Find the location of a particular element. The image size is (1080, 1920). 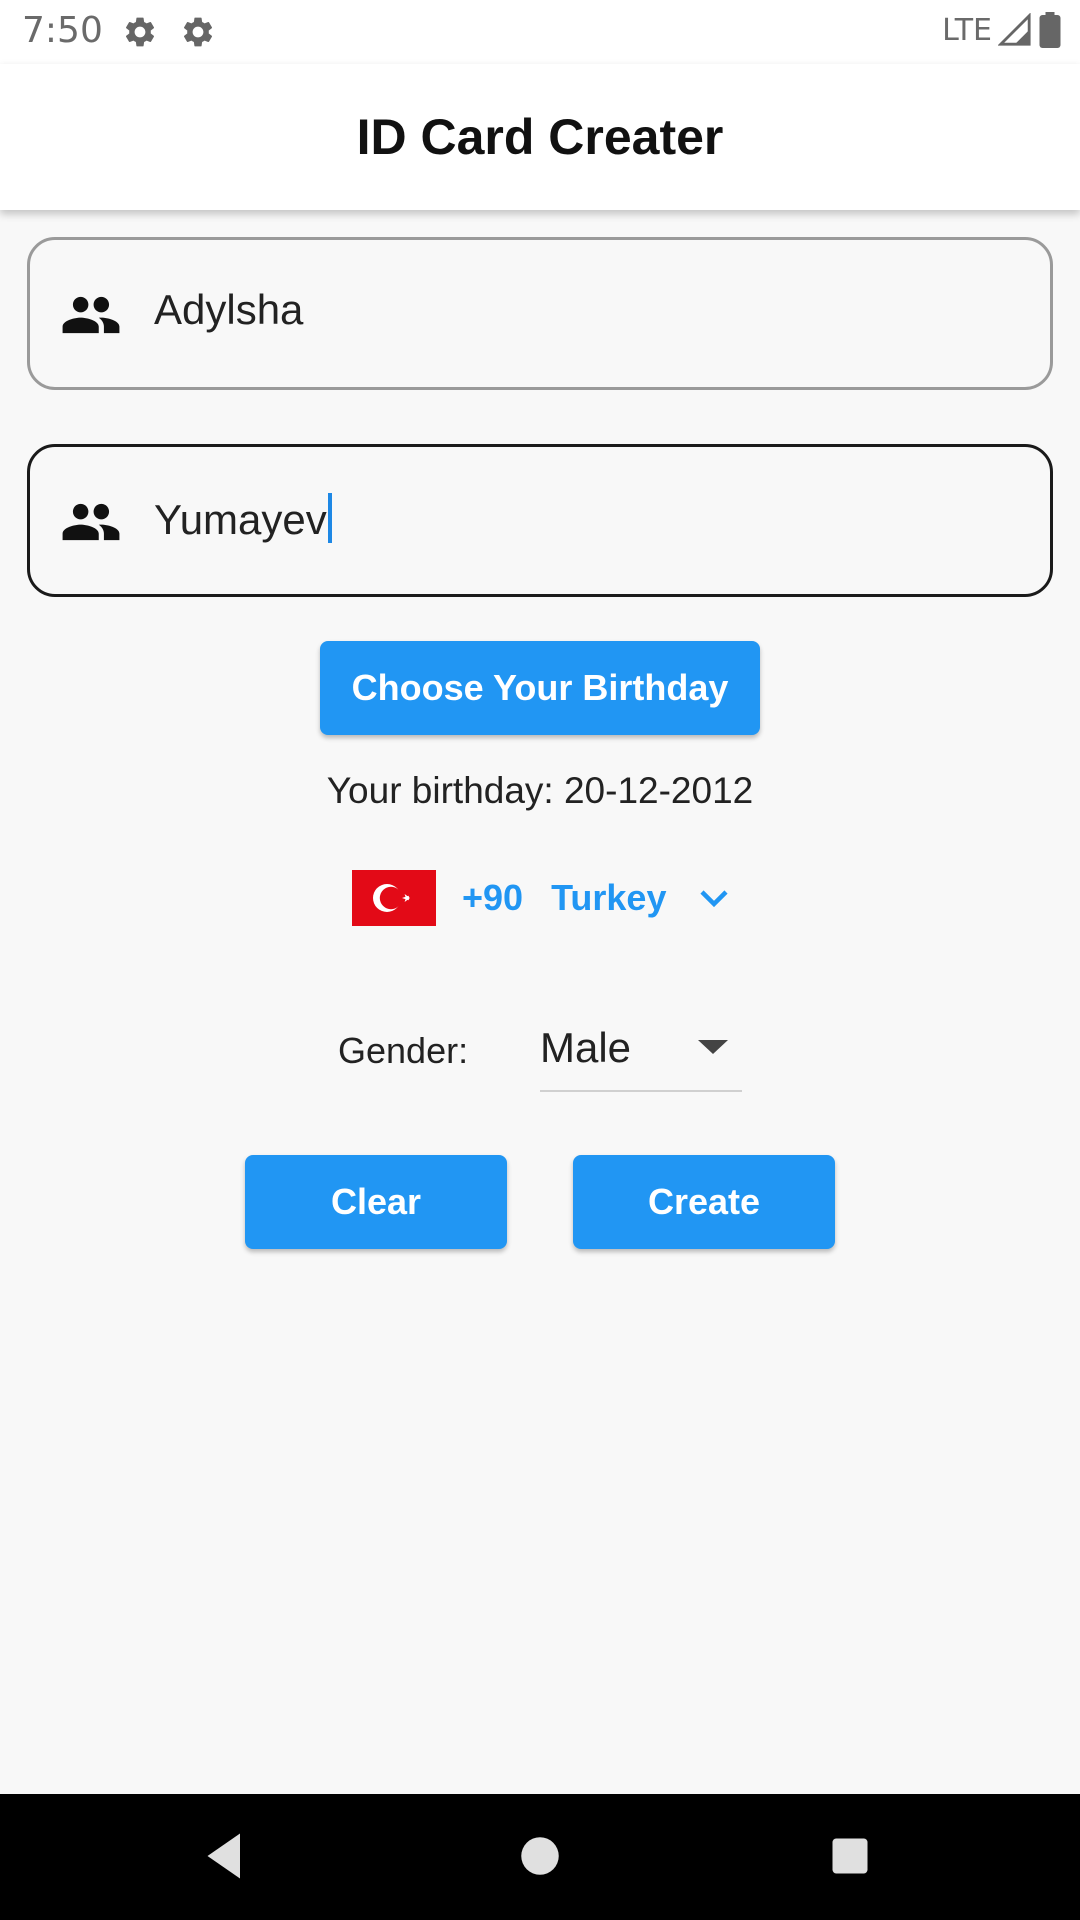

page-title: ID Card Creater is located at coordinates (540, 137).